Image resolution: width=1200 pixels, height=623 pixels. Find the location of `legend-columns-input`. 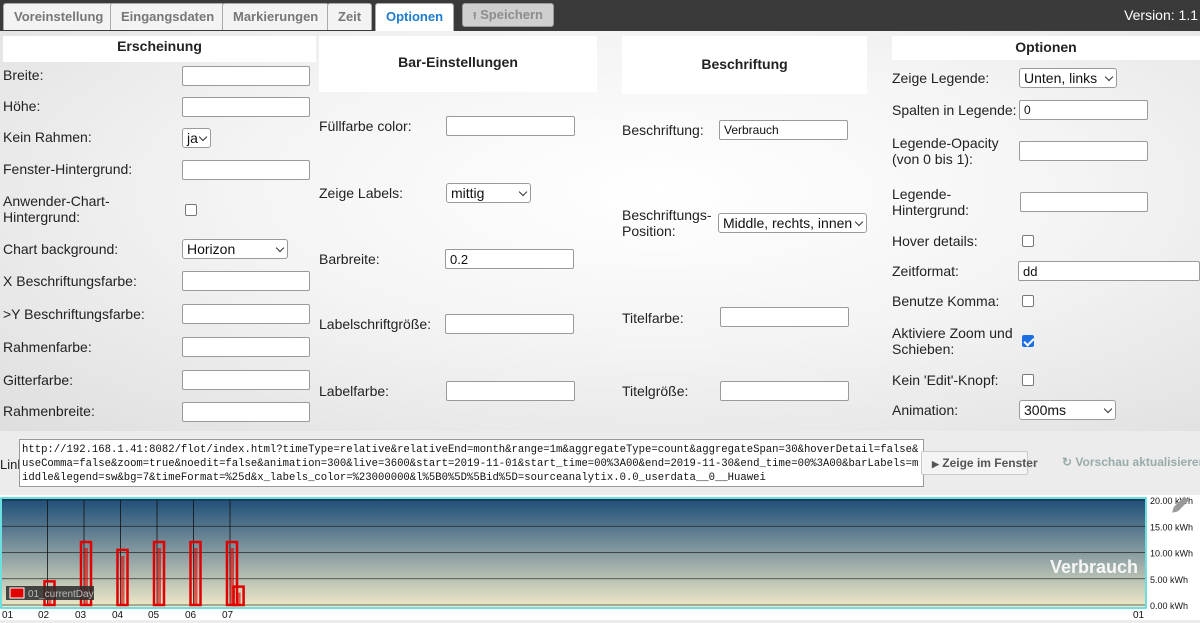

legend-columns-input is located at coordinates (1083, 110).